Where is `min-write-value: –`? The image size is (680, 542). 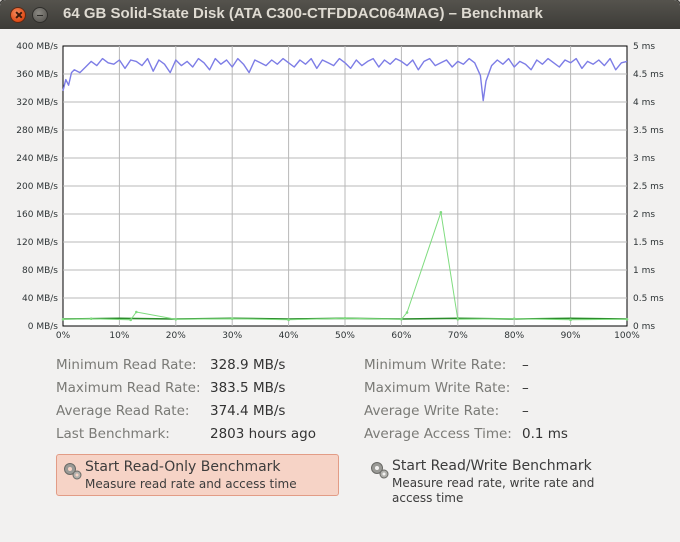 min-write-value: – is located at coordinates (525, 365).